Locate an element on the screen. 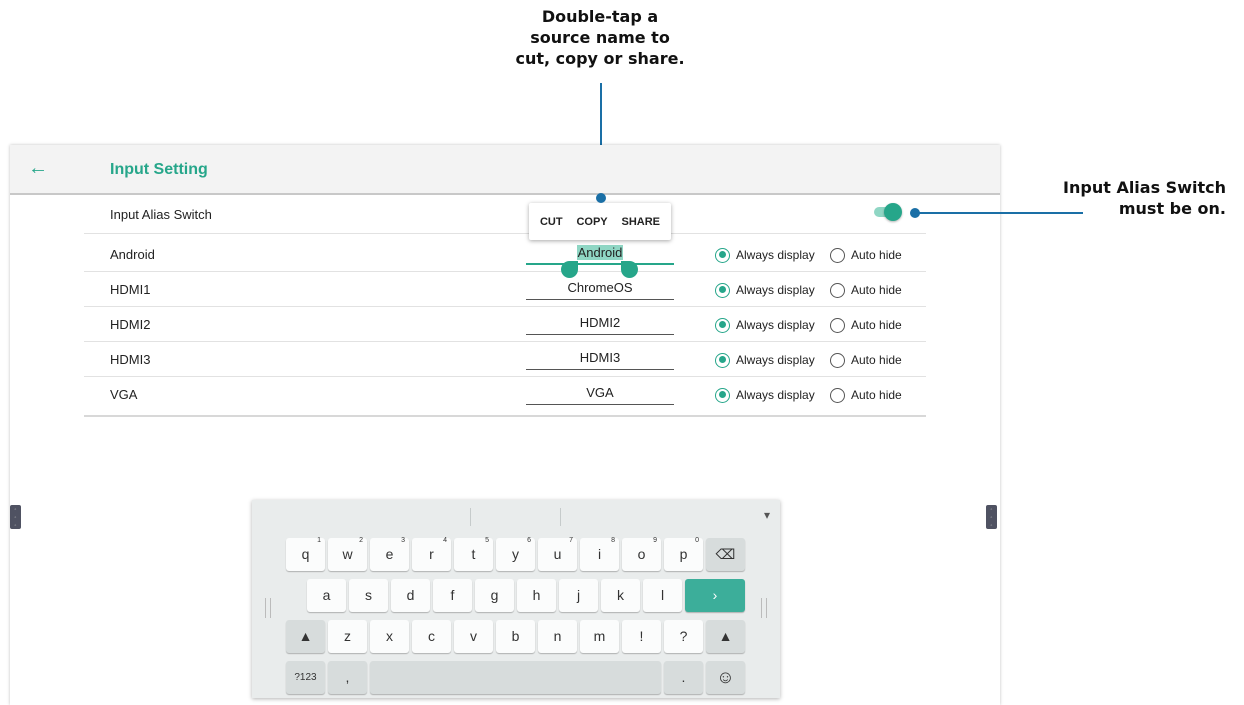 Image resolution: width=1244 pixels, height=705 pixels. alias-input-hdmi1: ChromeOS is located at coordinates (600, 289).